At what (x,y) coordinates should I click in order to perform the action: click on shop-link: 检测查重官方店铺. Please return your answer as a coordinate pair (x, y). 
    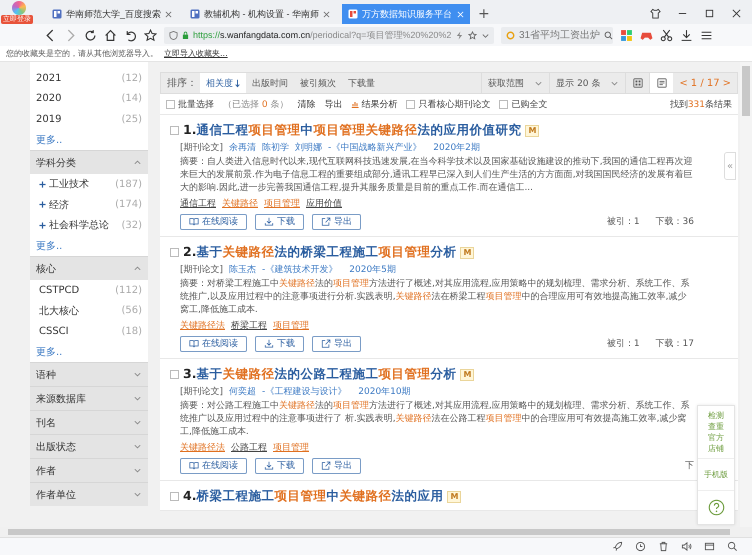
    Looking at the image, I should click on (716, 432).